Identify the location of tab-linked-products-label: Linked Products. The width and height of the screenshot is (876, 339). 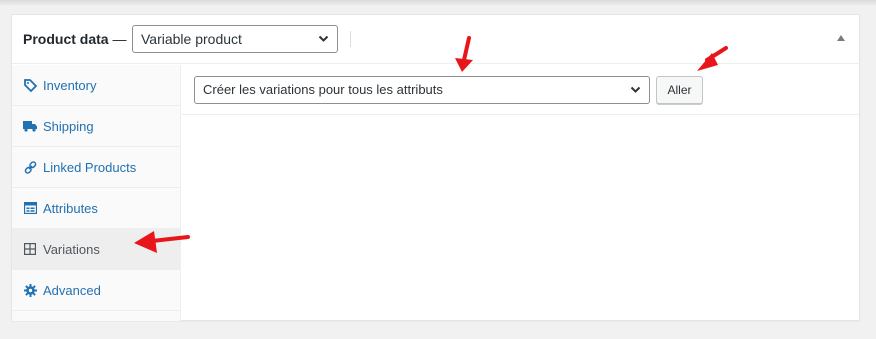
(90, 167).